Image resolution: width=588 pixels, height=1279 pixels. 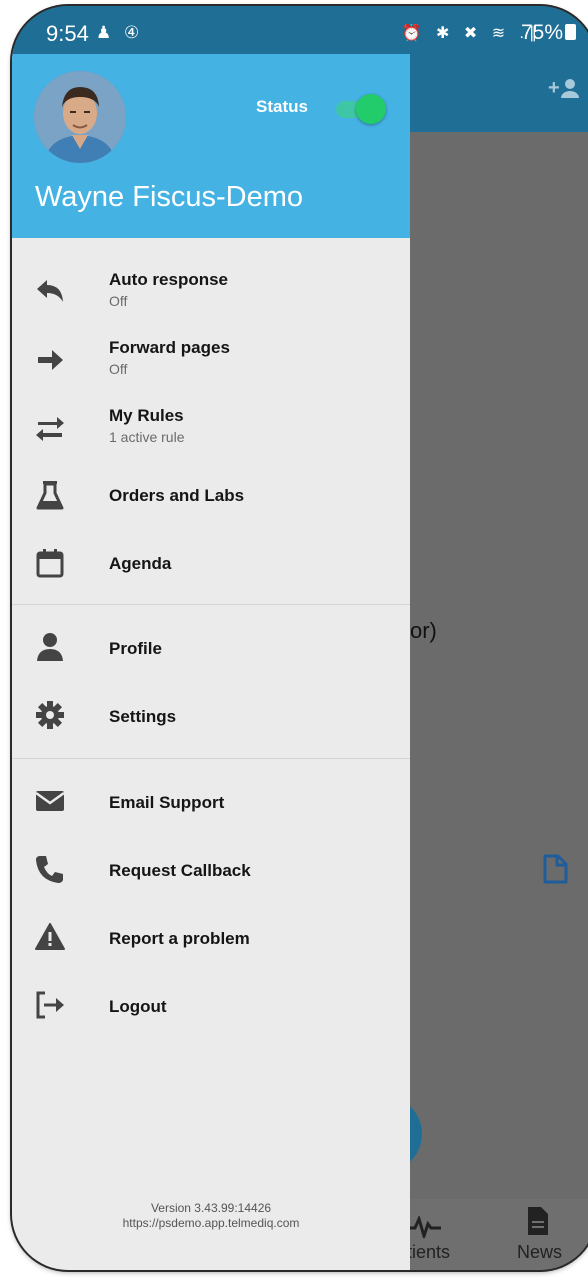 I want to click on menu-item-settings: Settings, so click(x=211, y=716).